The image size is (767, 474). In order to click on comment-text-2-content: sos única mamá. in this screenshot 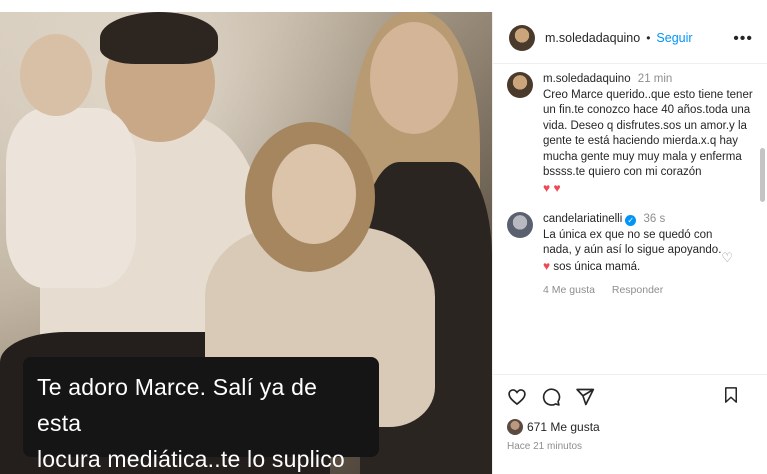, I will do `click(597, 266)`.